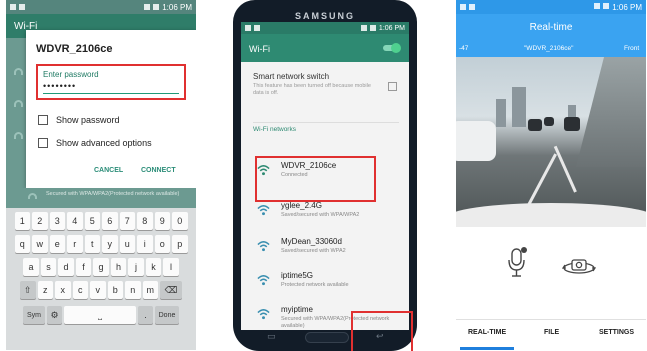 The image size is (647, 351). I want to click on key-m: m, so click(150, 290).